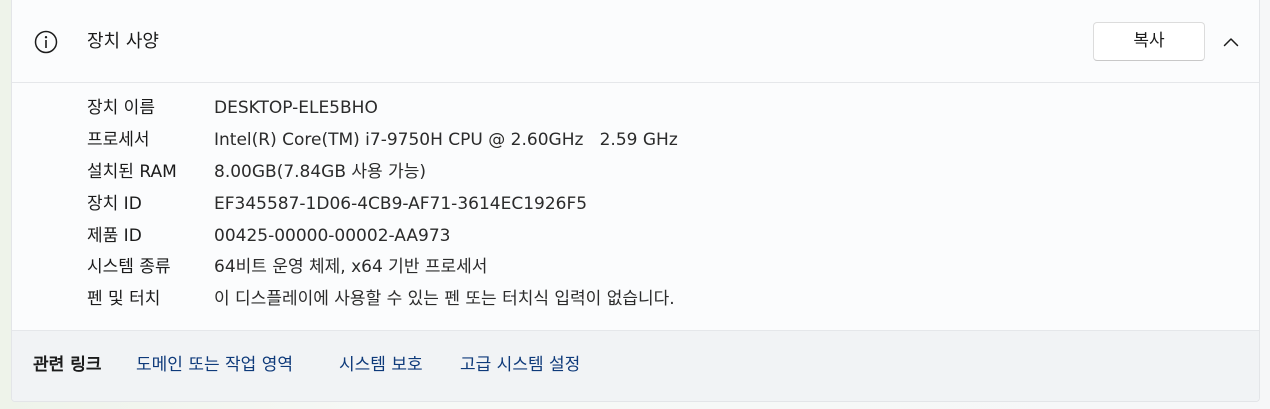 The width and height of the screenshot is (1270, 409). I want to click on collapse-button, so click(1231, 41).